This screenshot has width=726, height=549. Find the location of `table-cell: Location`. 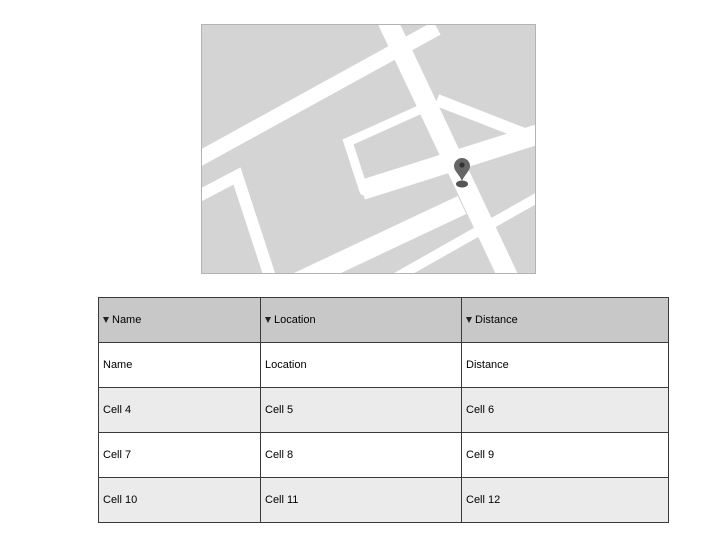

table-cell: Location is located at coordinates (361, 365).